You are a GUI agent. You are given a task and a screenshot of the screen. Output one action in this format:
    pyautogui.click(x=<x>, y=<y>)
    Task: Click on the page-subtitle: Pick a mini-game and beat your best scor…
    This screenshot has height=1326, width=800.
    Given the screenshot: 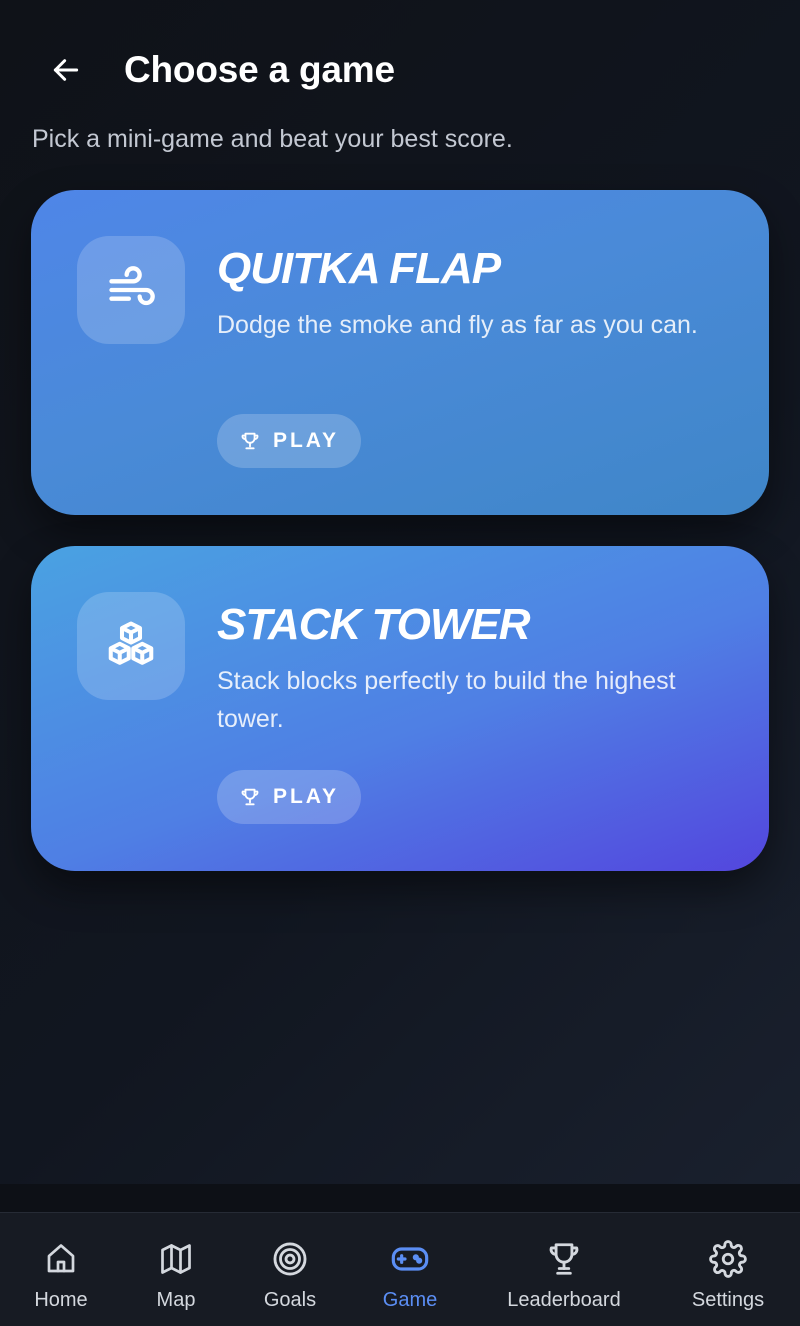 What is the action you would take?
    pyautogui.click(x=272, y=139)
    